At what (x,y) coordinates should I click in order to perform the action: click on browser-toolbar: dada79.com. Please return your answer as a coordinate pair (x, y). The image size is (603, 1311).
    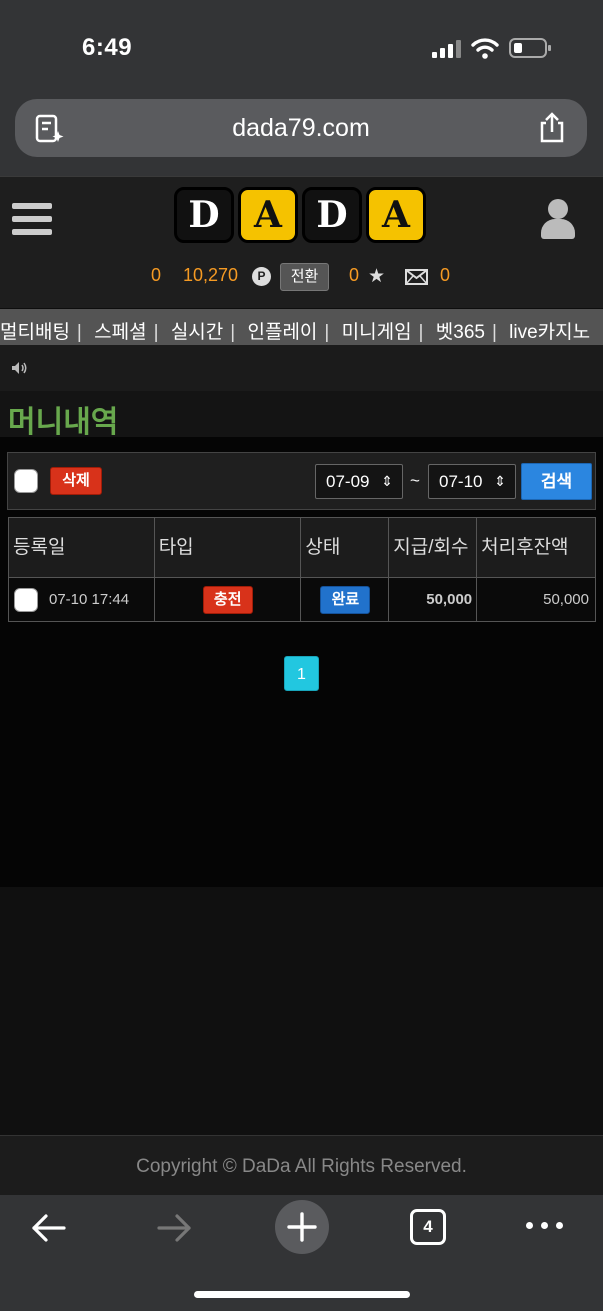
    Looking at the image, I should click on (301, 136).